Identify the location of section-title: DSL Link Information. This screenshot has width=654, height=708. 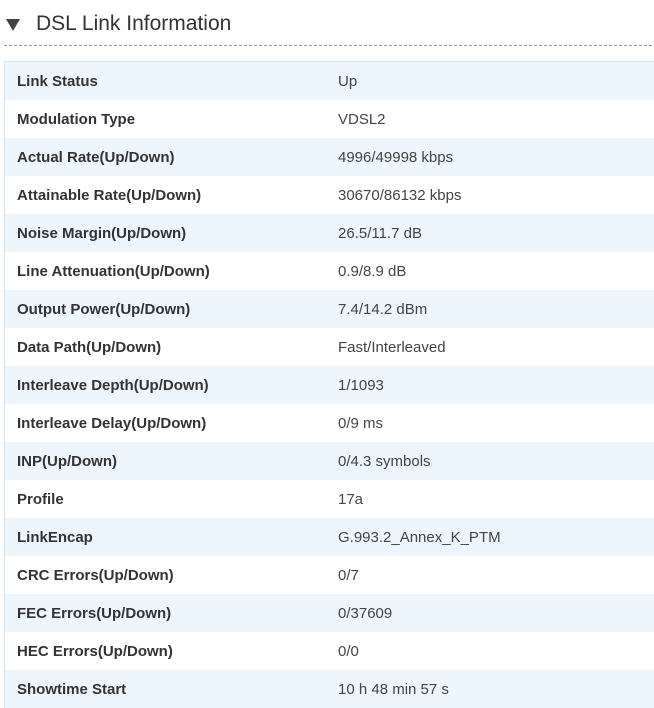
(134, 23).